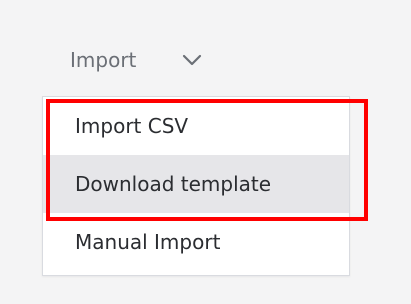 This screenshot has width=411, height=304. I want to click on menu-item-download-template: Download template, so click(196, 184).